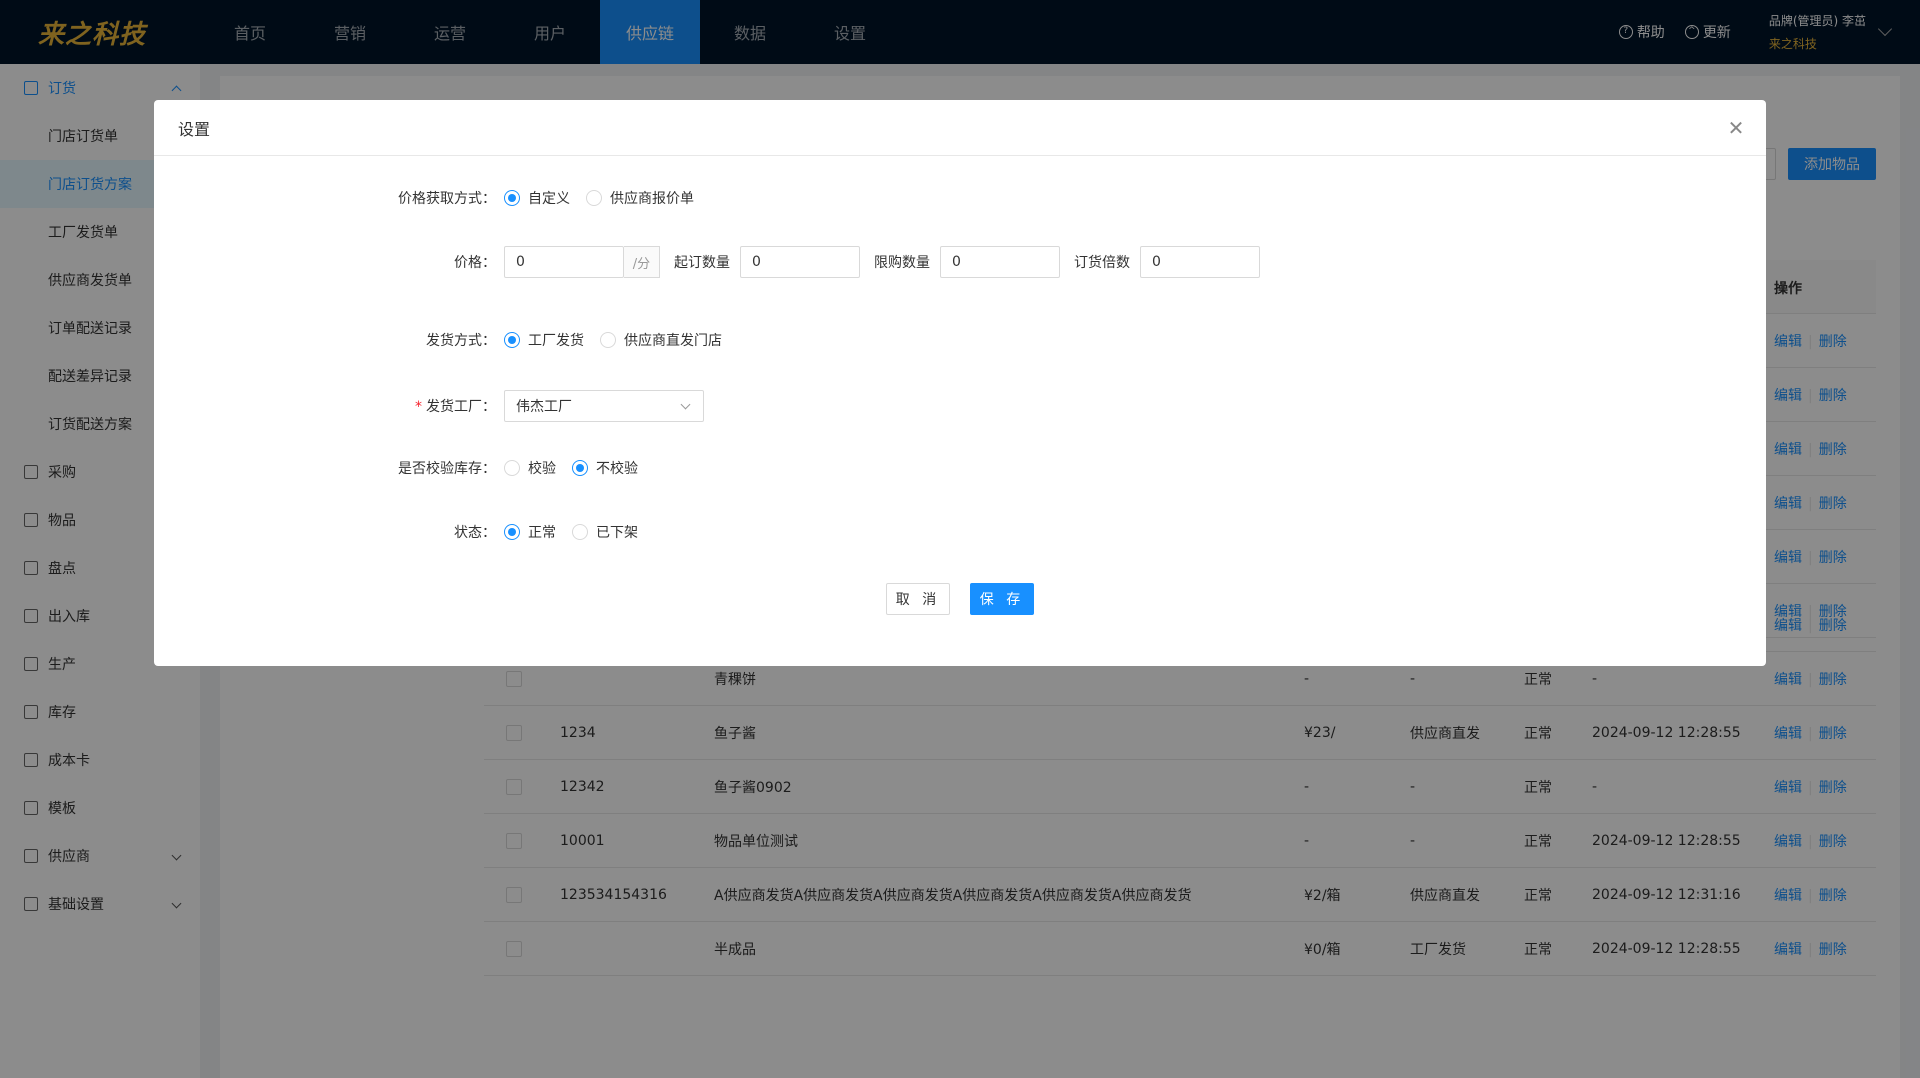 Image resolution: width=1920 pixels, height=1078 pixels. Describe the element at coordinates (800, 262) in the screenshot. I see `min-qty-input: 0` at that location.